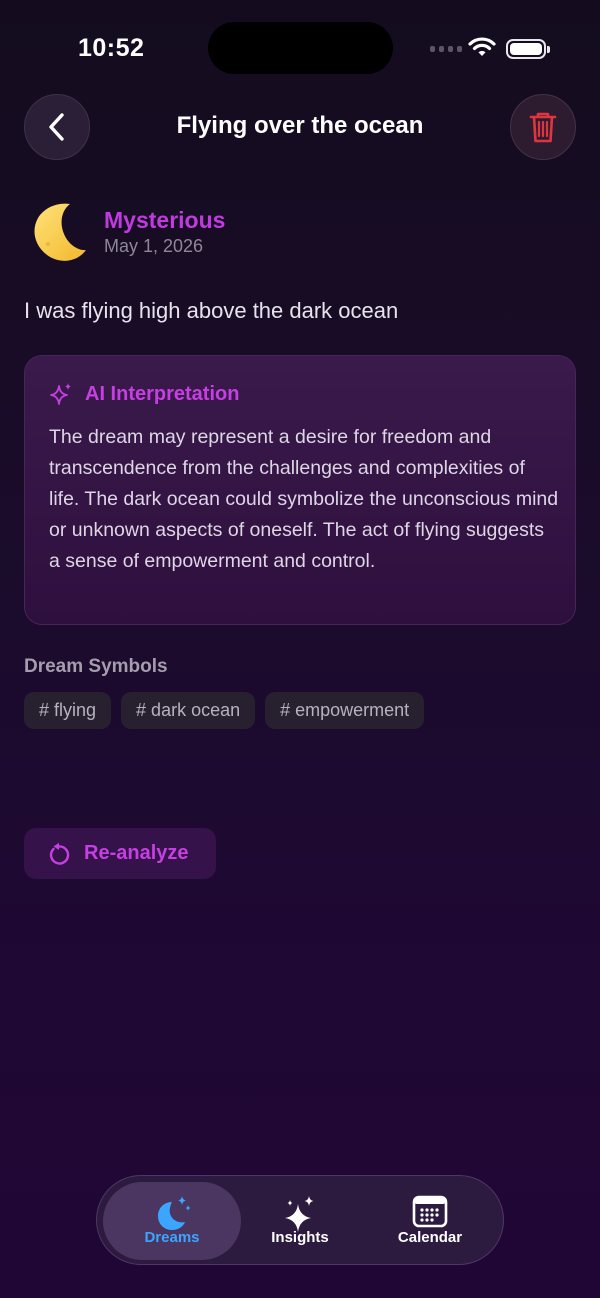 This screenshot has height=1298, width=600. I want to click on moon-stars-icon, so click(174, 1213).